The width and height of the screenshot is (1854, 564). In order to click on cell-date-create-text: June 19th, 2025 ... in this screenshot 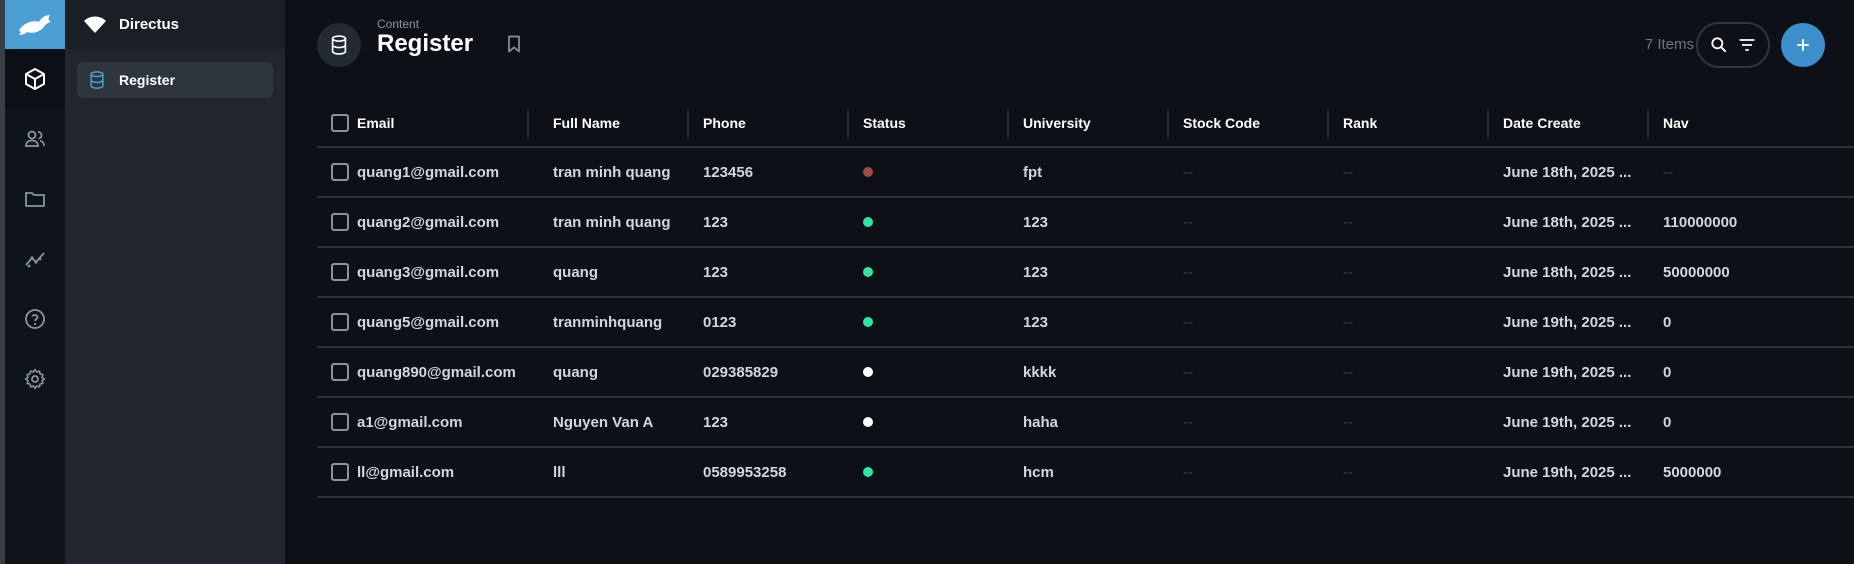, I will do `click(1567, 472)`.